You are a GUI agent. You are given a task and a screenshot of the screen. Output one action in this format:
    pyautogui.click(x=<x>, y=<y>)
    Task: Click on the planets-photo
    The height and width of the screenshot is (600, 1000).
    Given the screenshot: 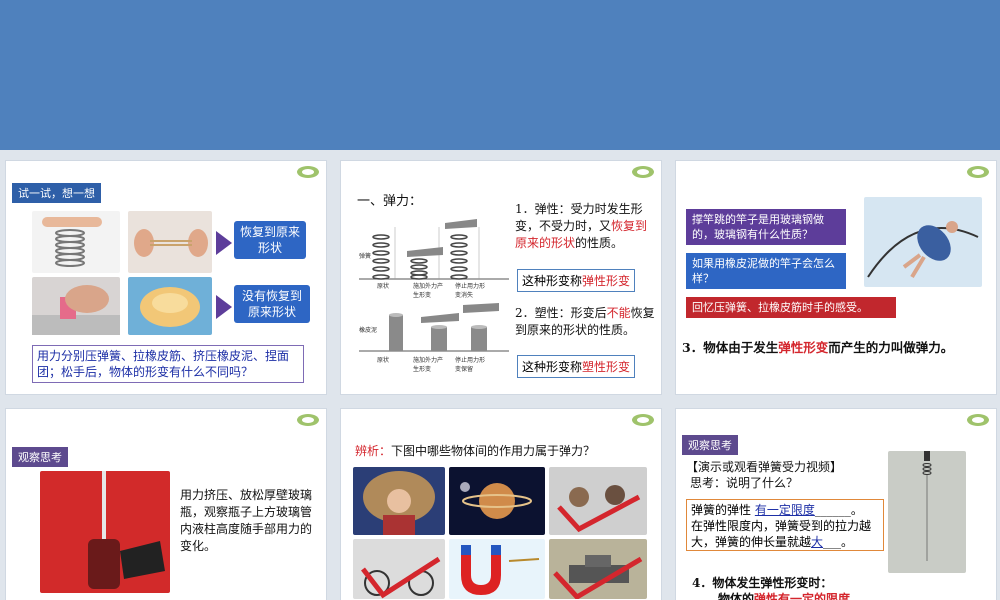 What is the action you would take?
    pyautogui.click(x=497, y=501)
    